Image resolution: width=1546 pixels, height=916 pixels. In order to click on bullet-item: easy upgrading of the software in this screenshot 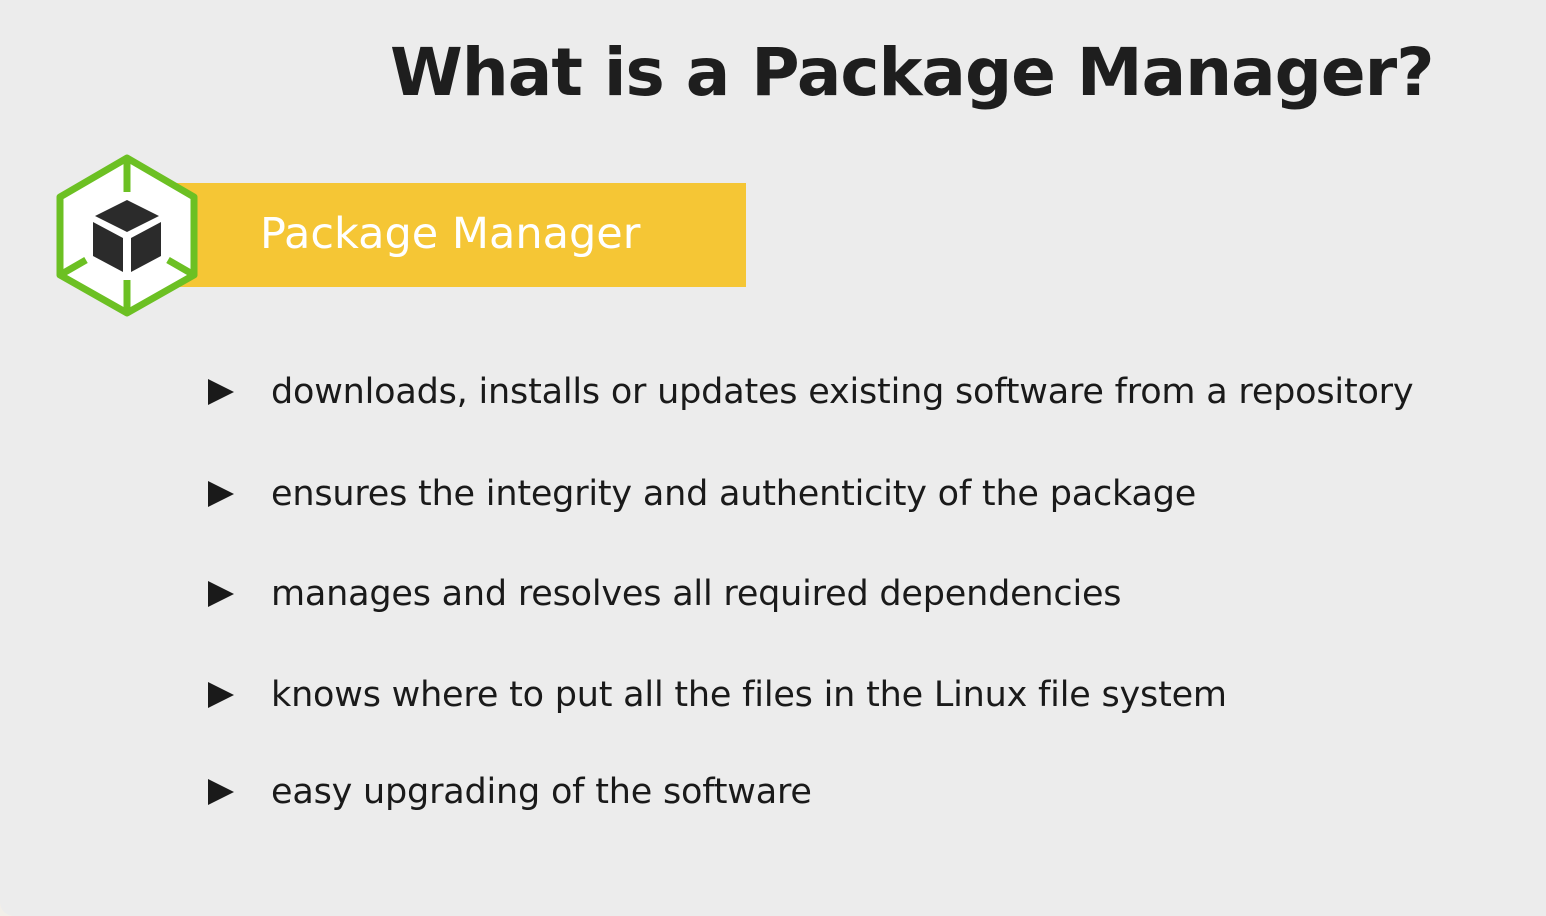, I will do `click(510, 792)`.